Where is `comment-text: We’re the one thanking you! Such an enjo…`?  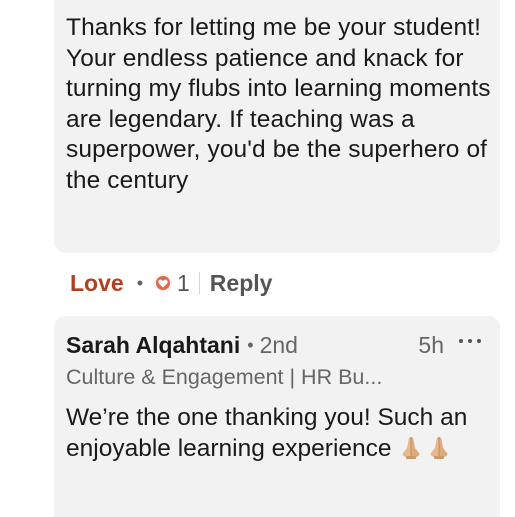 comment-text: We’re the one thanking you! Such an enjo… is located at coordinates (278, 433).